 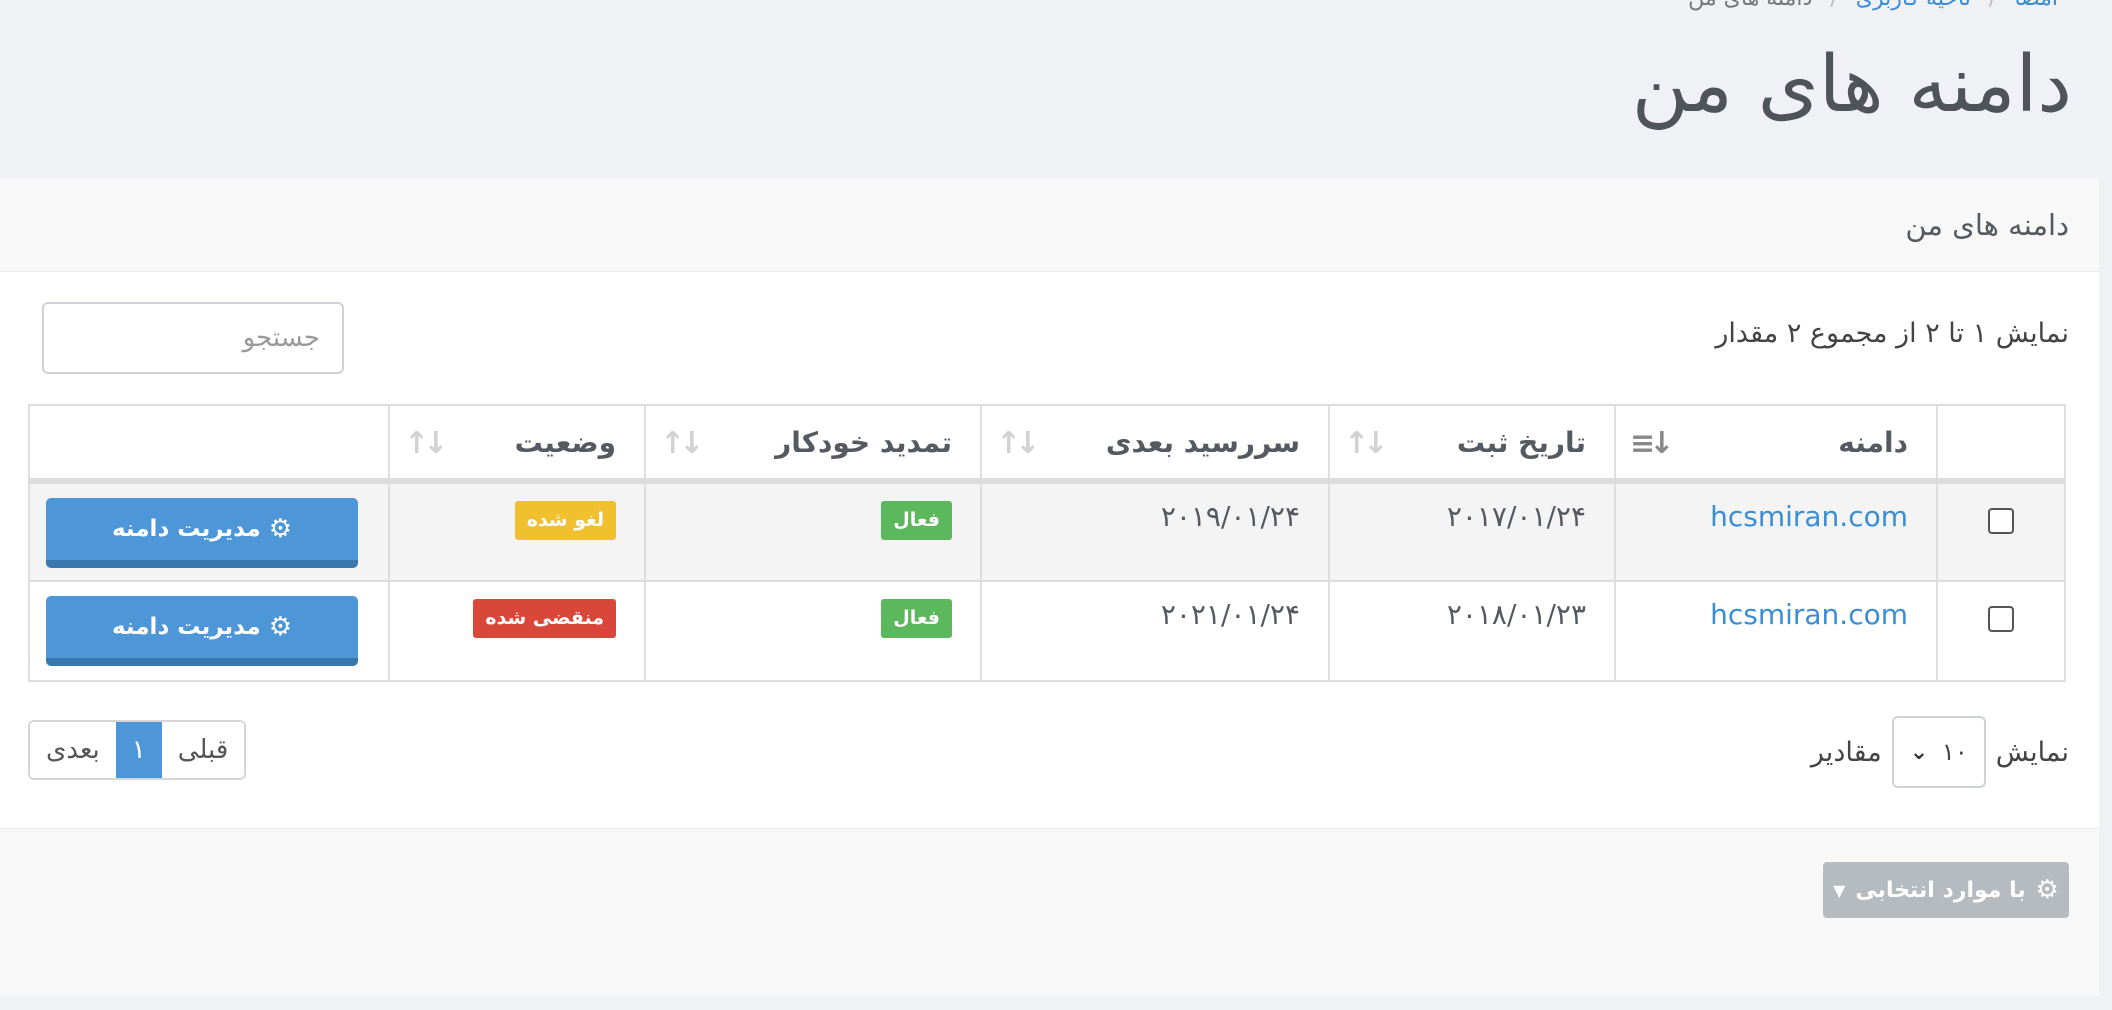 I want to click on bulk-action-button: ⚙ با موارد انتخابی ▼, so click(x=1946, y=890).